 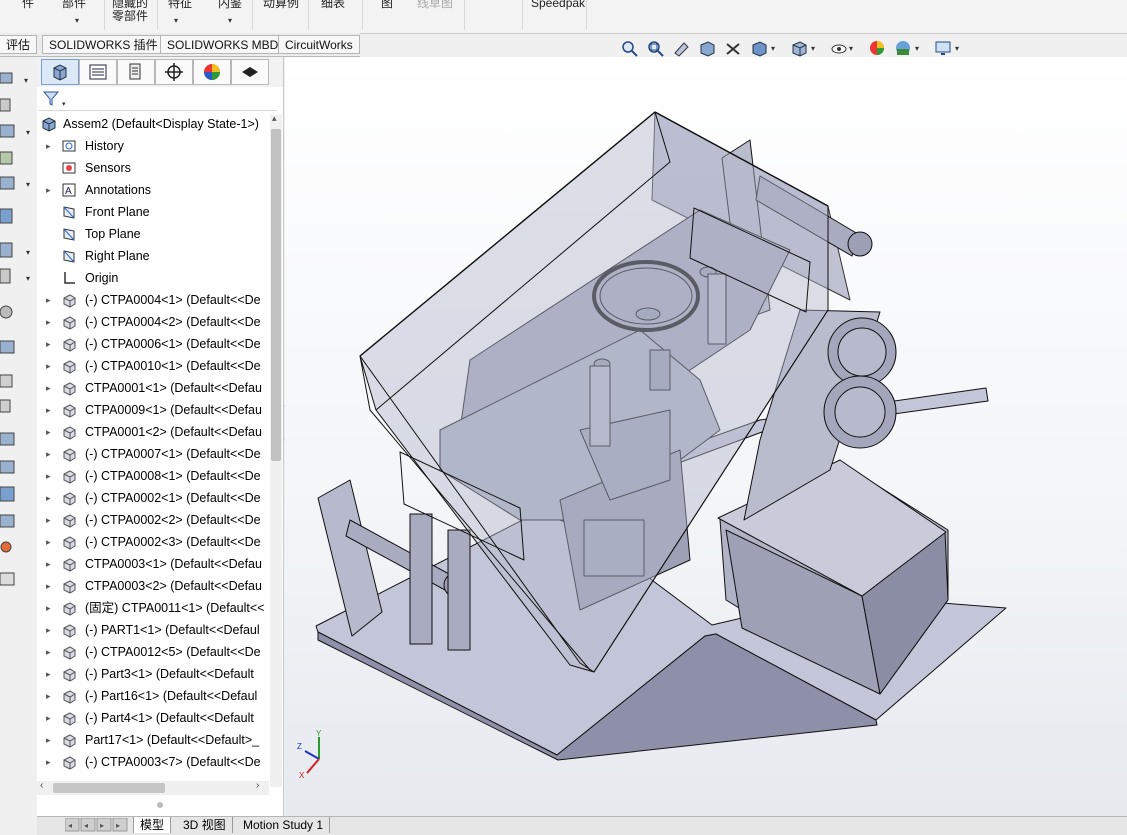 What do you see at coordinates (153, 762) in the screenshot?
I see `tree-item: ▸ (-) CTPA0003<7> (Default<<De` at bounding box center [153, 762].